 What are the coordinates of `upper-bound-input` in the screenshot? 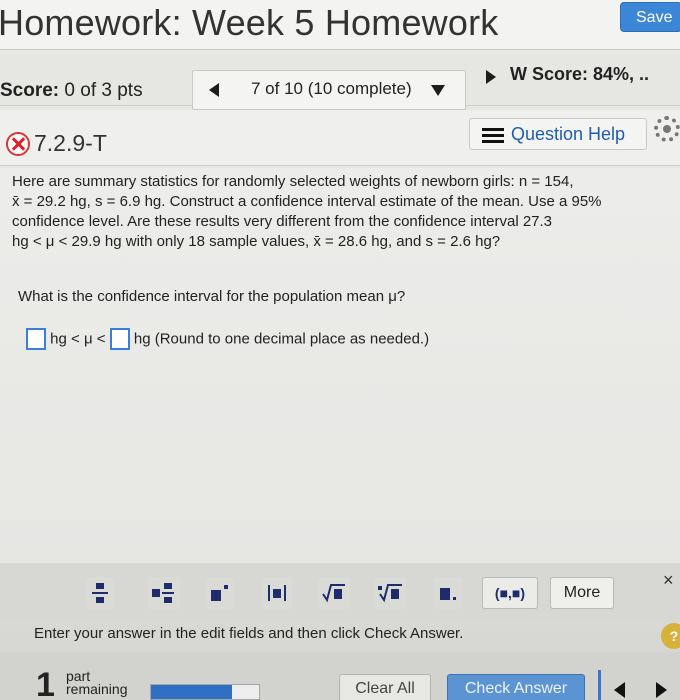 It's located at (119, 339).